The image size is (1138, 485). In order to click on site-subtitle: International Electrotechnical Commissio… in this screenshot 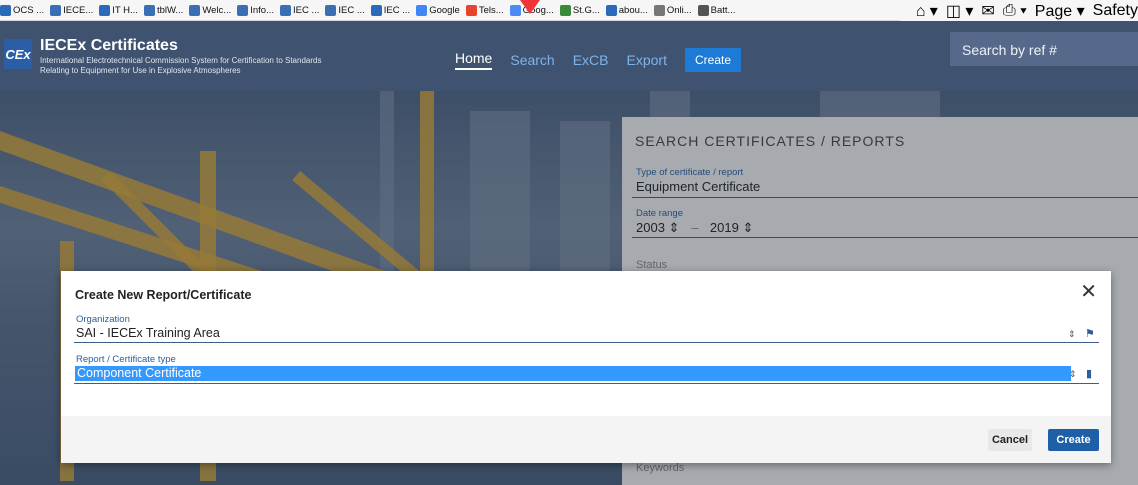, I will do `click(181, 65)`.